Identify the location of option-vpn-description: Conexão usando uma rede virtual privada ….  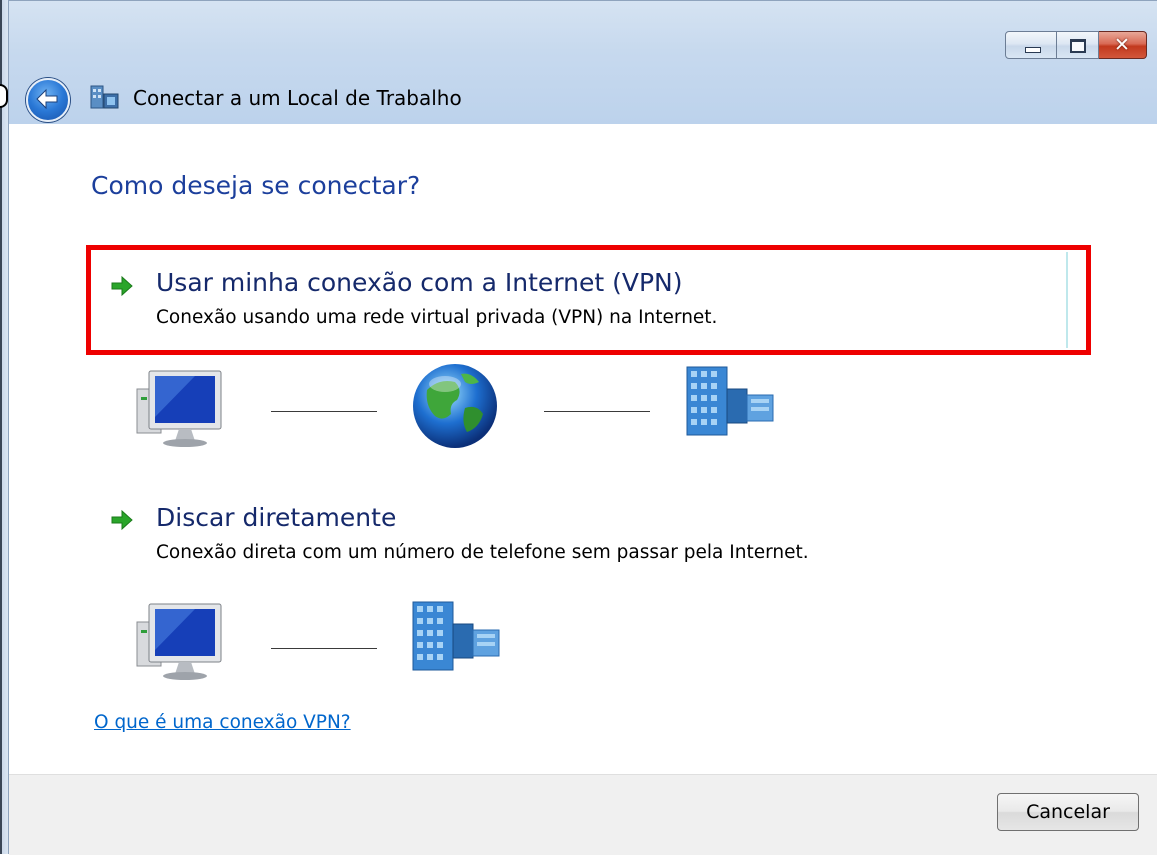
(437, 317).